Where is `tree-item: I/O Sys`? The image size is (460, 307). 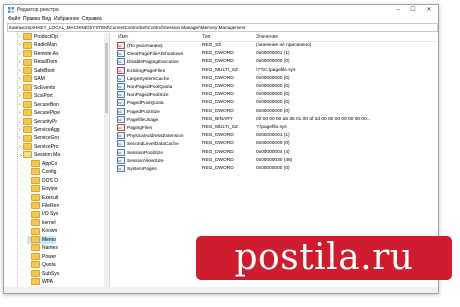 tree-item: I/O Sys is located at coordinates (42, 214).